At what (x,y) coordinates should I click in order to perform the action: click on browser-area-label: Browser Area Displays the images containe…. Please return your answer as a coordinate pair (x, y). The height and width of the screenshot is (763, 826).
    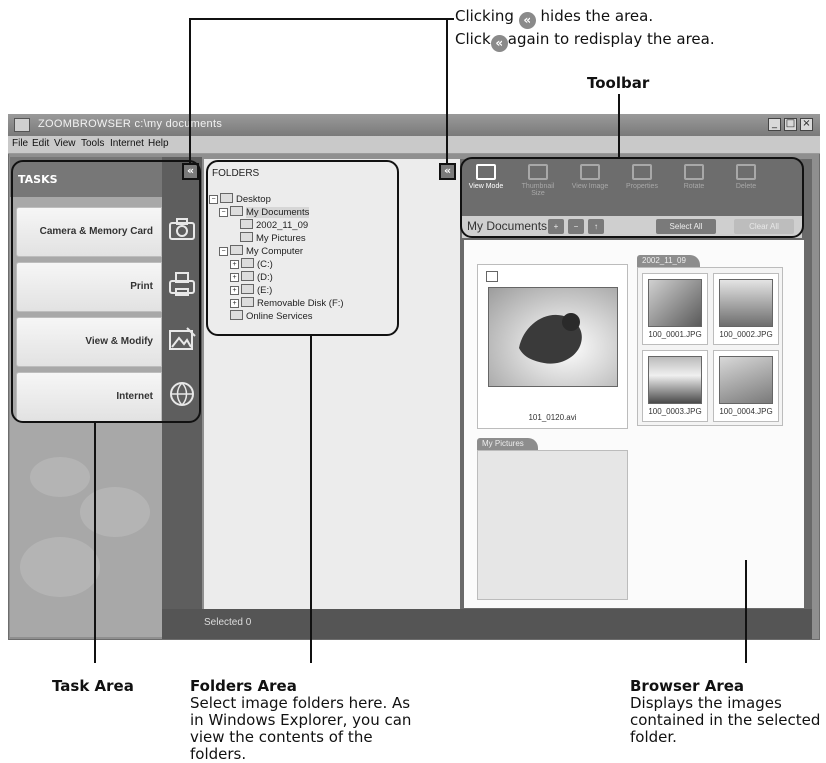
    Looking at the image, I should click on (727, 712).